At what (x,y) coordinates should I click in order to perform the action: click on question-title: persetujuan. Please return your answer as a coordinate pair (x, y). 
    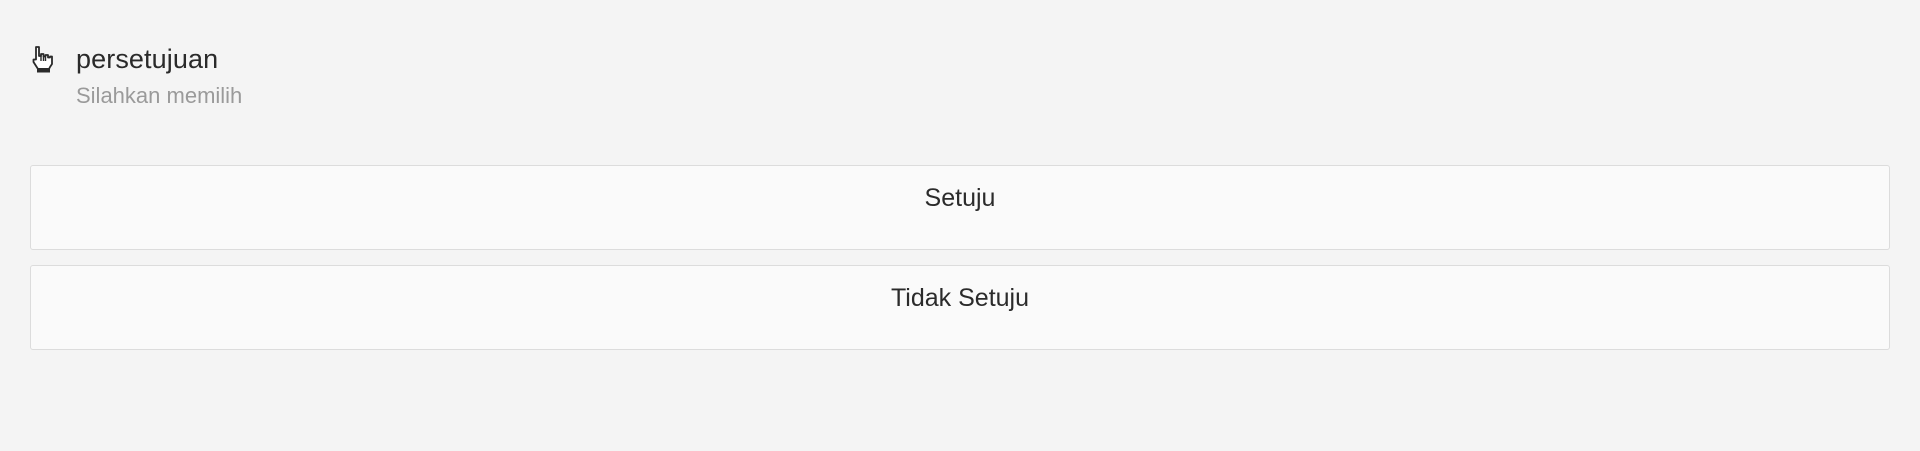
    Looking at the image, I should click on (147, 59).